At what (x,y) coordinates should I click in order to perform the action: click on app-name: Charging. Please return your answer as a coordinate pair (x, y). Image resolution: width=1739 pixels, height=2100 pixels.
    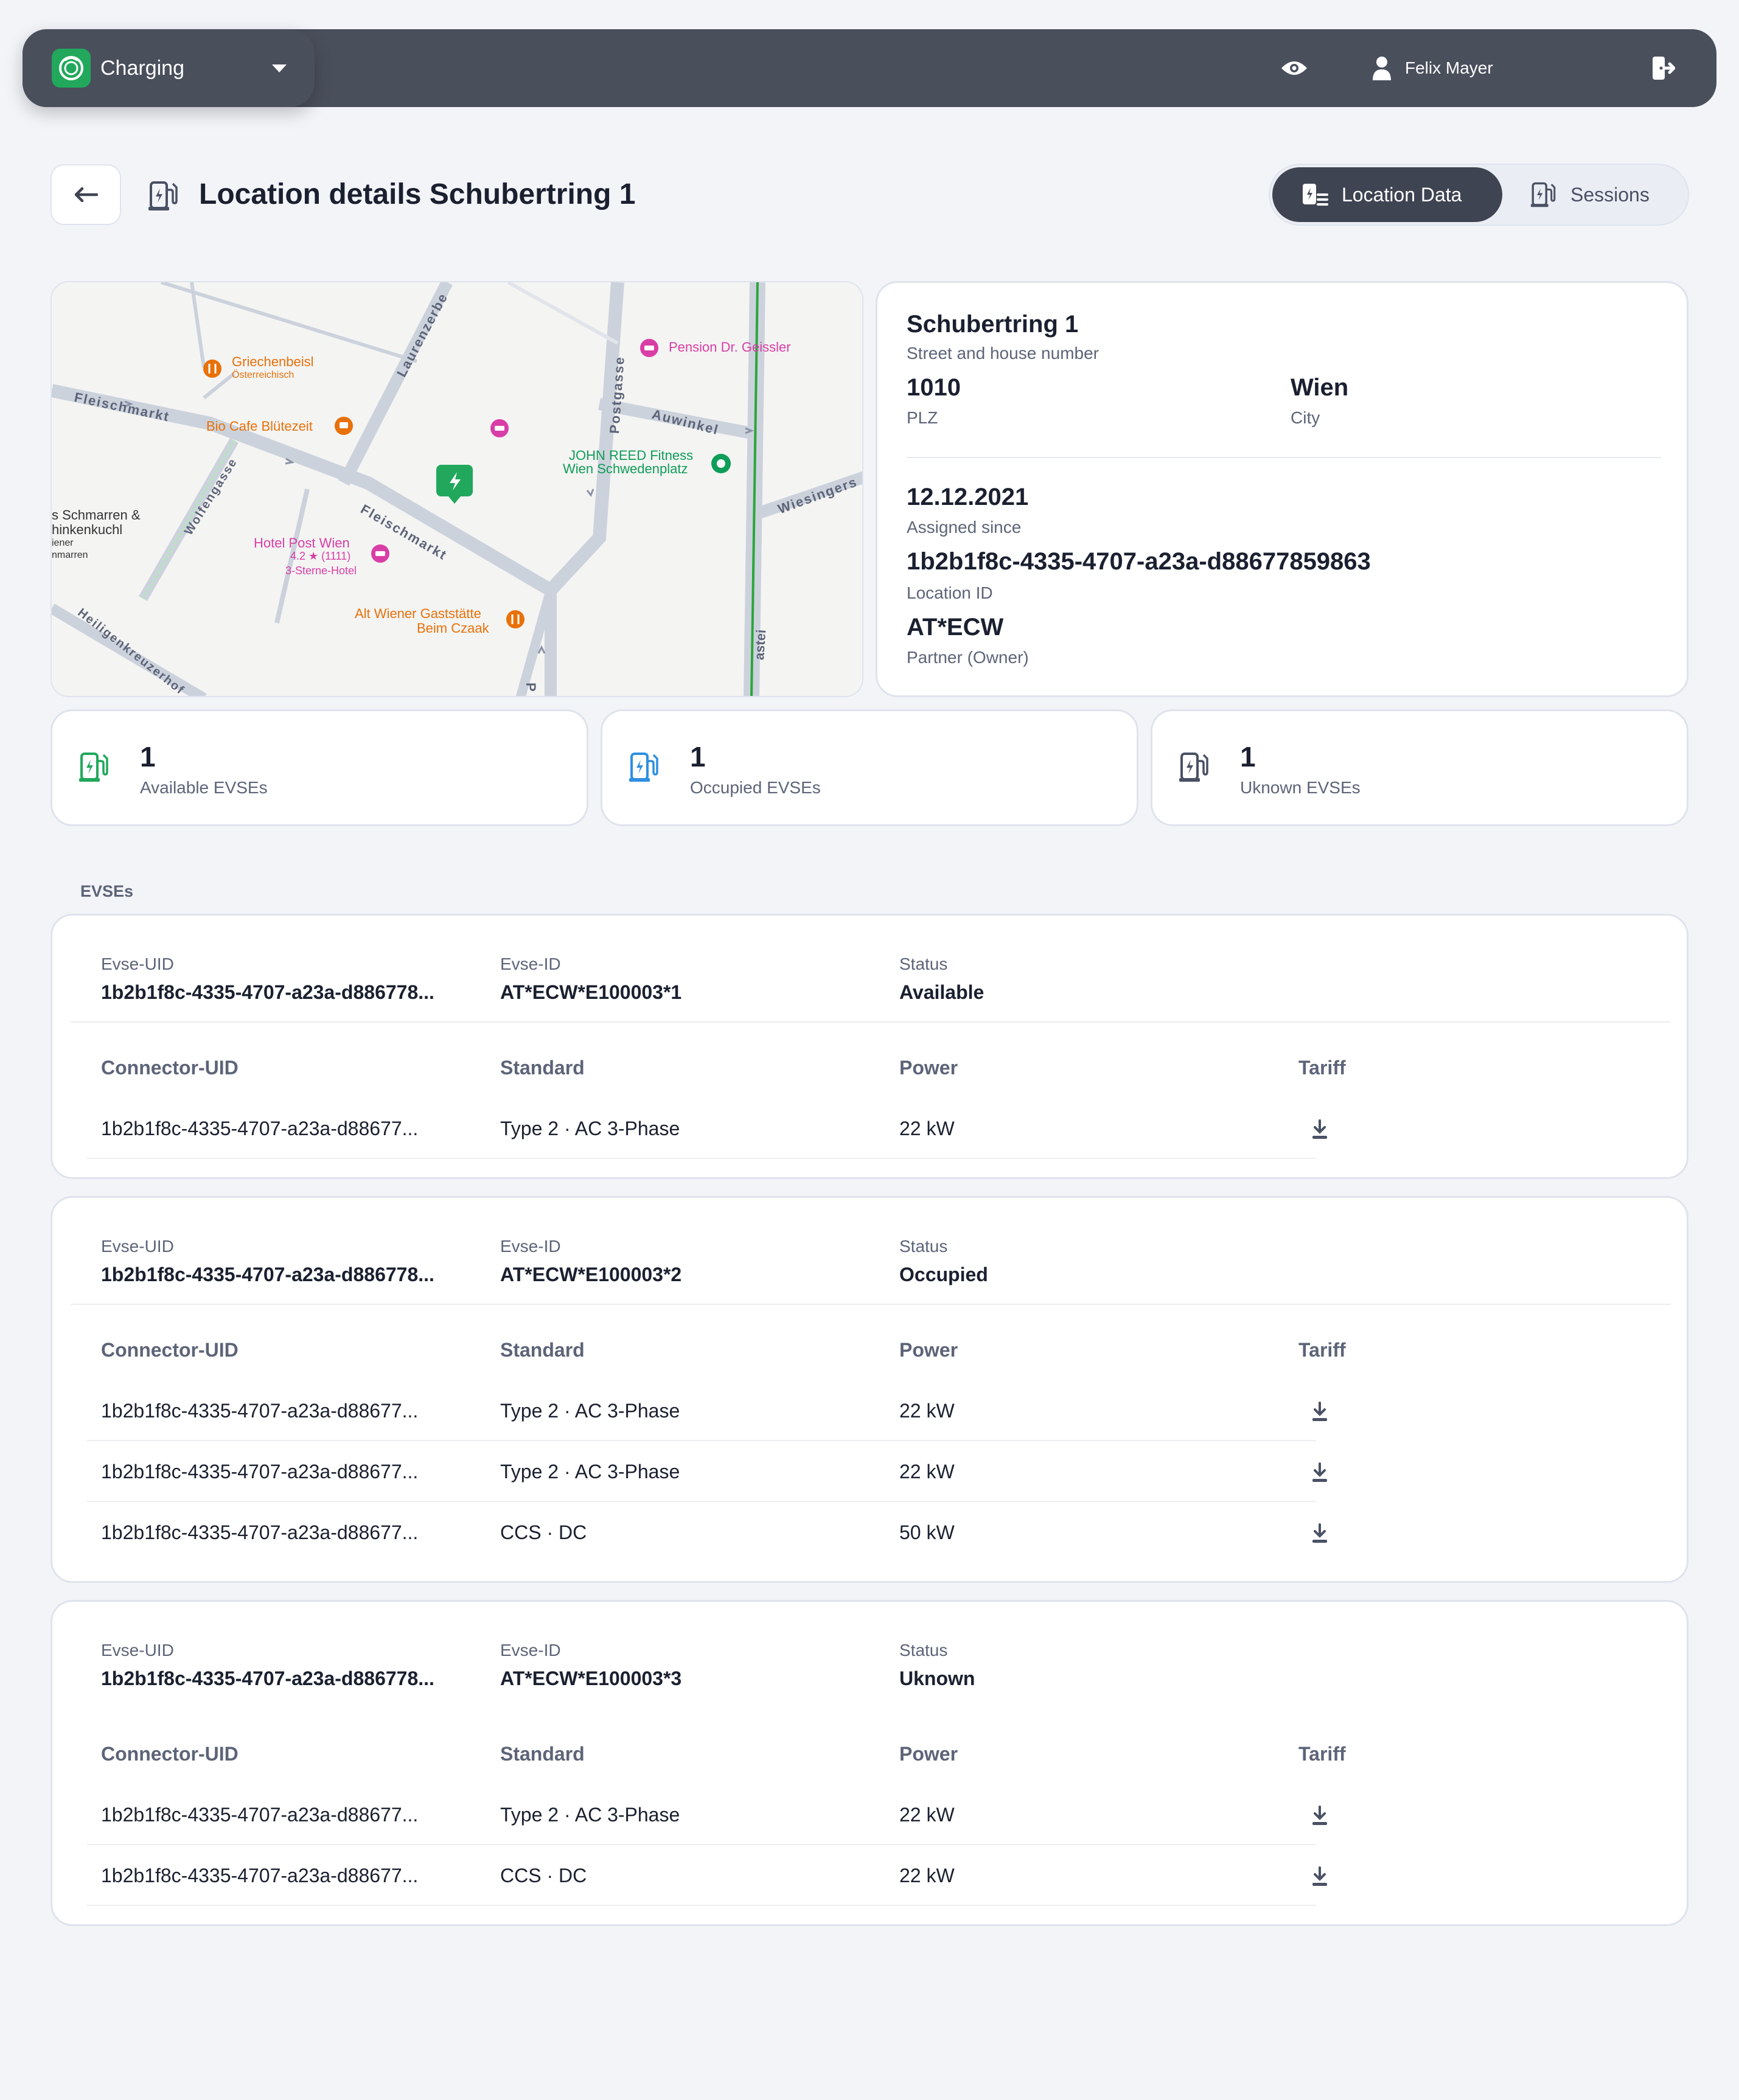
    Looking at the image, I should click on (142, 68).